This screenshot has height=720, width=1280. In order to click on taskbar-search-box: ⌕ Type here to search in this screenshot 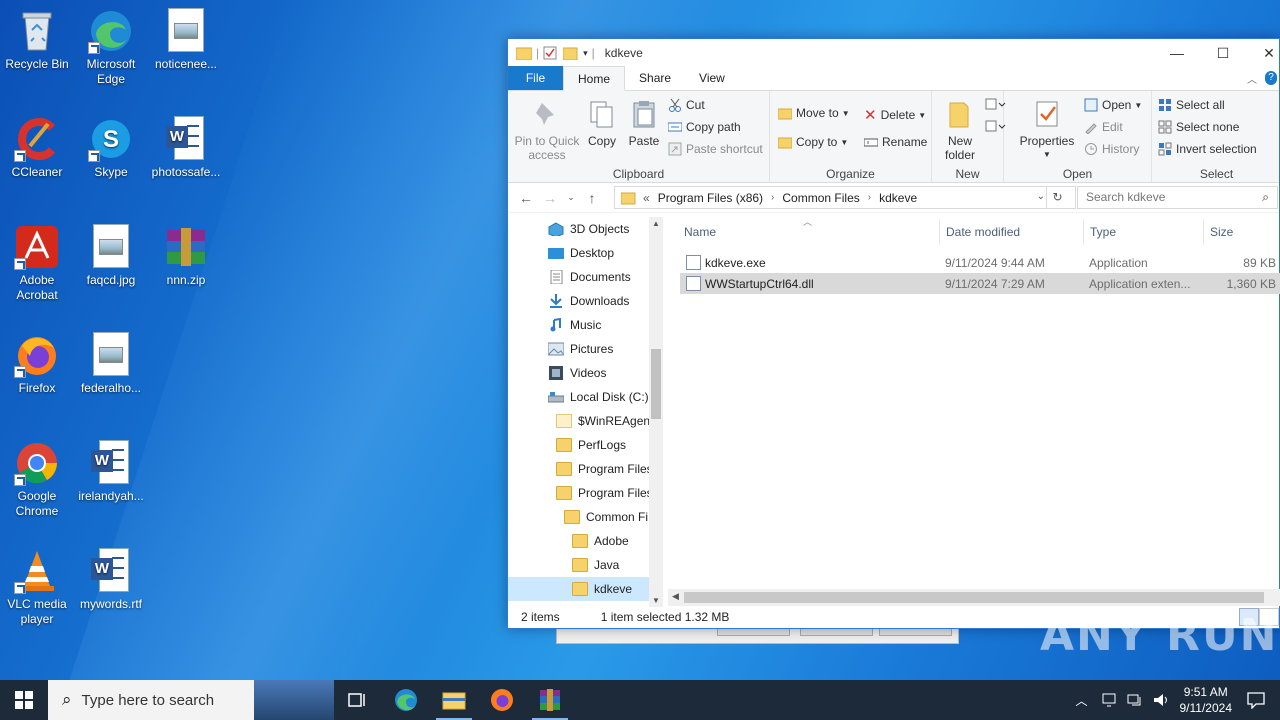, I will do `click(191, 700)`.